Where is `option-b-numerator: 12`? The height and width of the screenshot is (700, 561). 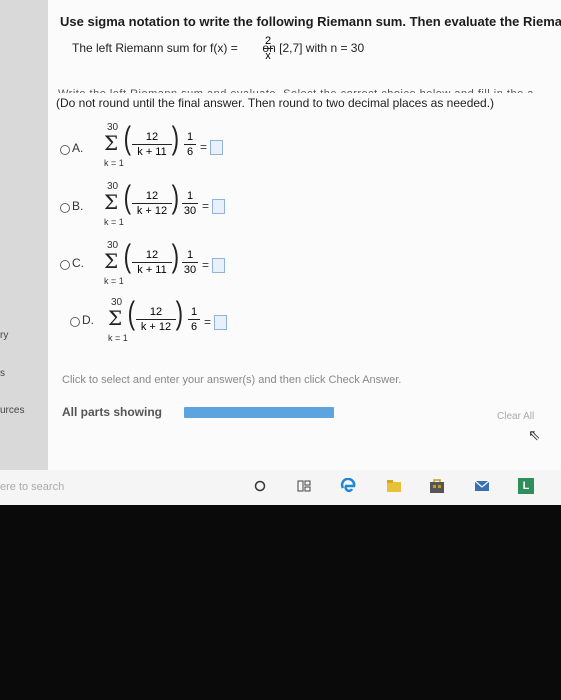
option-b-numerator: 12 is located at coordinates (152, 196).